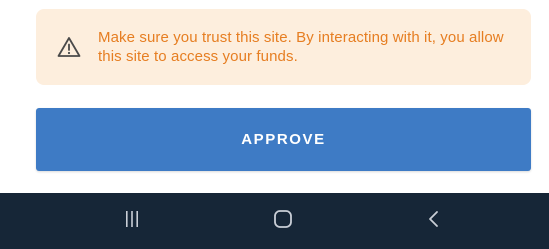 This screenshot has width=549, height=249. What do you see at coordinates (69, 47) in the screenshot?
I see `warning-triangle-icon` at bounding box center [69, 47].